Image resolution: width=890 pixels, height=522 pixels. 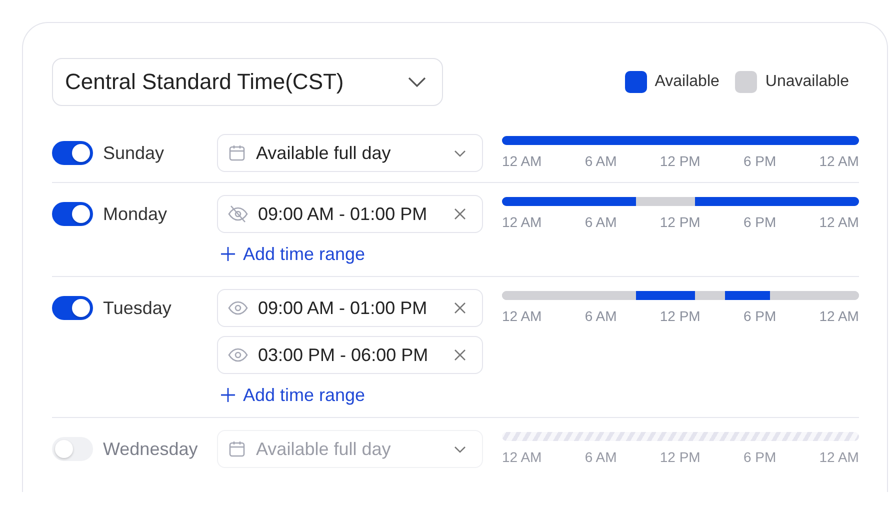 What do you see at coordinates (135, 214) in the screenshot?
I see `day-label: Monday` at bounding box center [135, 214].